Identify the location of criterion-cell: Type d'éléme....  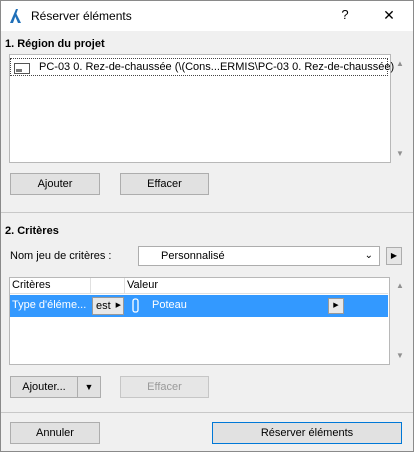
(49, 305).